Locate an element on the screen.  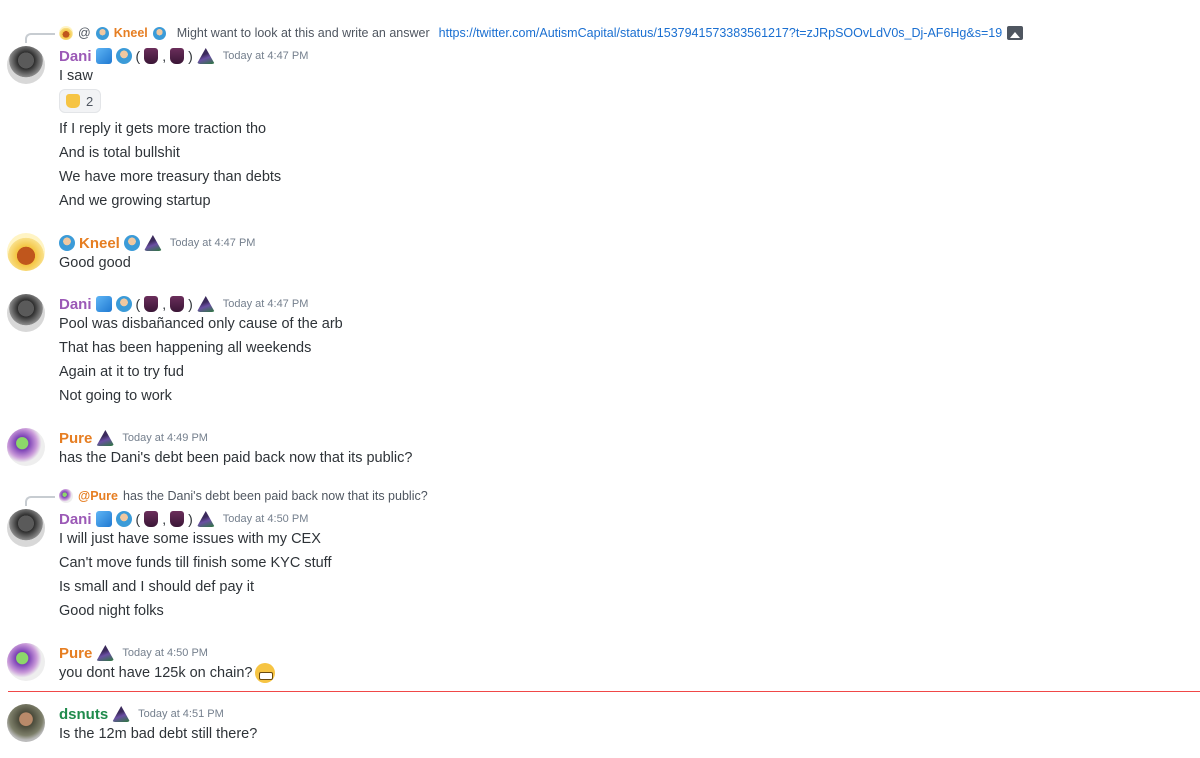
message-text: you dont have 125k on chain? is located at coordinates (156, 673).